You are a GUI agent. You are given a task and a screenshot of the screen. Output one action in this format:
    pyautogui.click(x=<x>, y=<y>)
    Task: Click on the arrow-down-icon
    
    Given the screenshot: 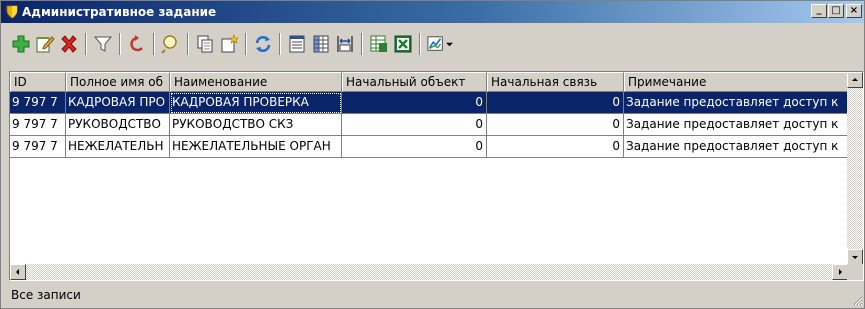 What is the action you would take?
    pyautogui.click(x=855, y=257)
    